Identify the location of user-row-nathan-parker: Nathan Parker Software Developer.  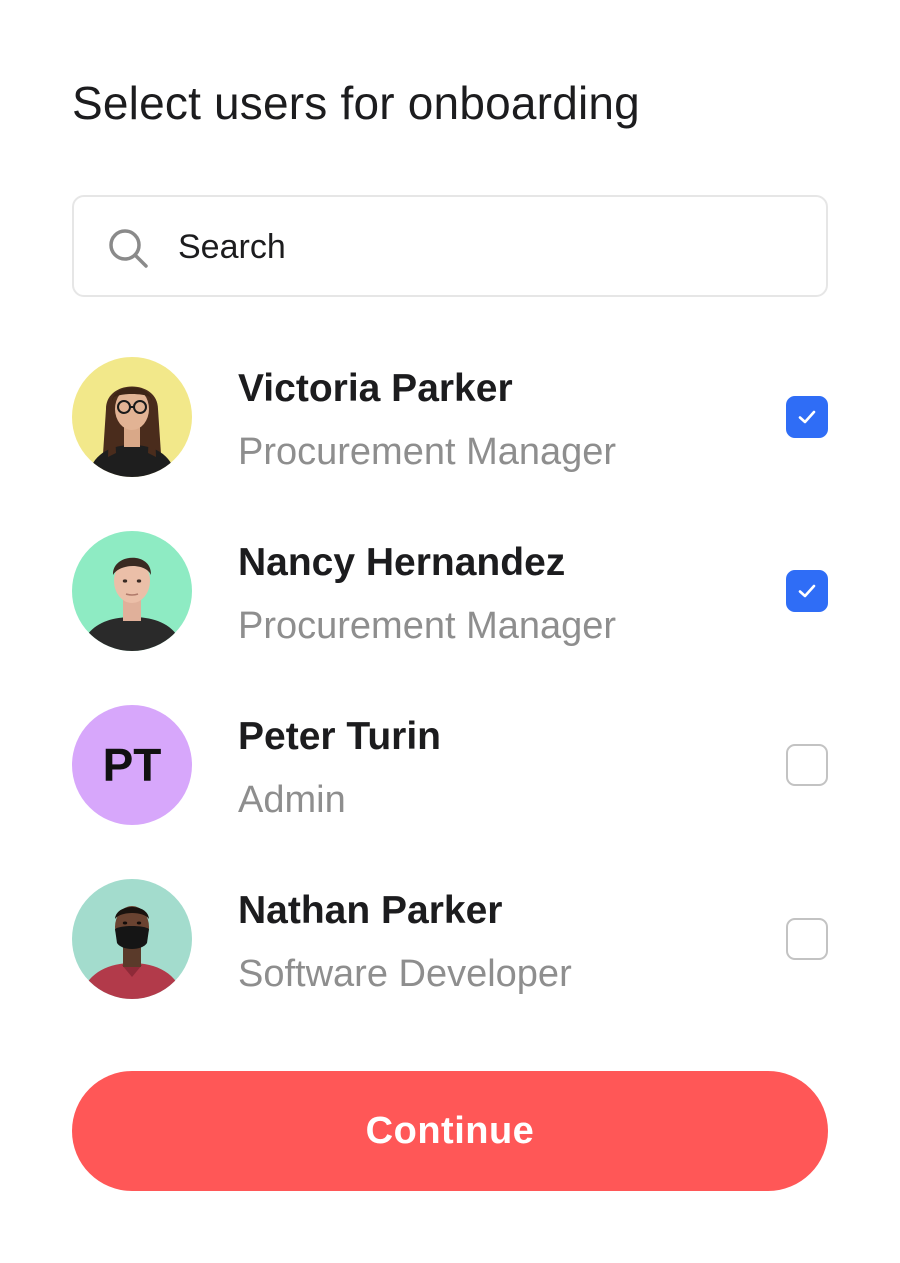
(450, 966).